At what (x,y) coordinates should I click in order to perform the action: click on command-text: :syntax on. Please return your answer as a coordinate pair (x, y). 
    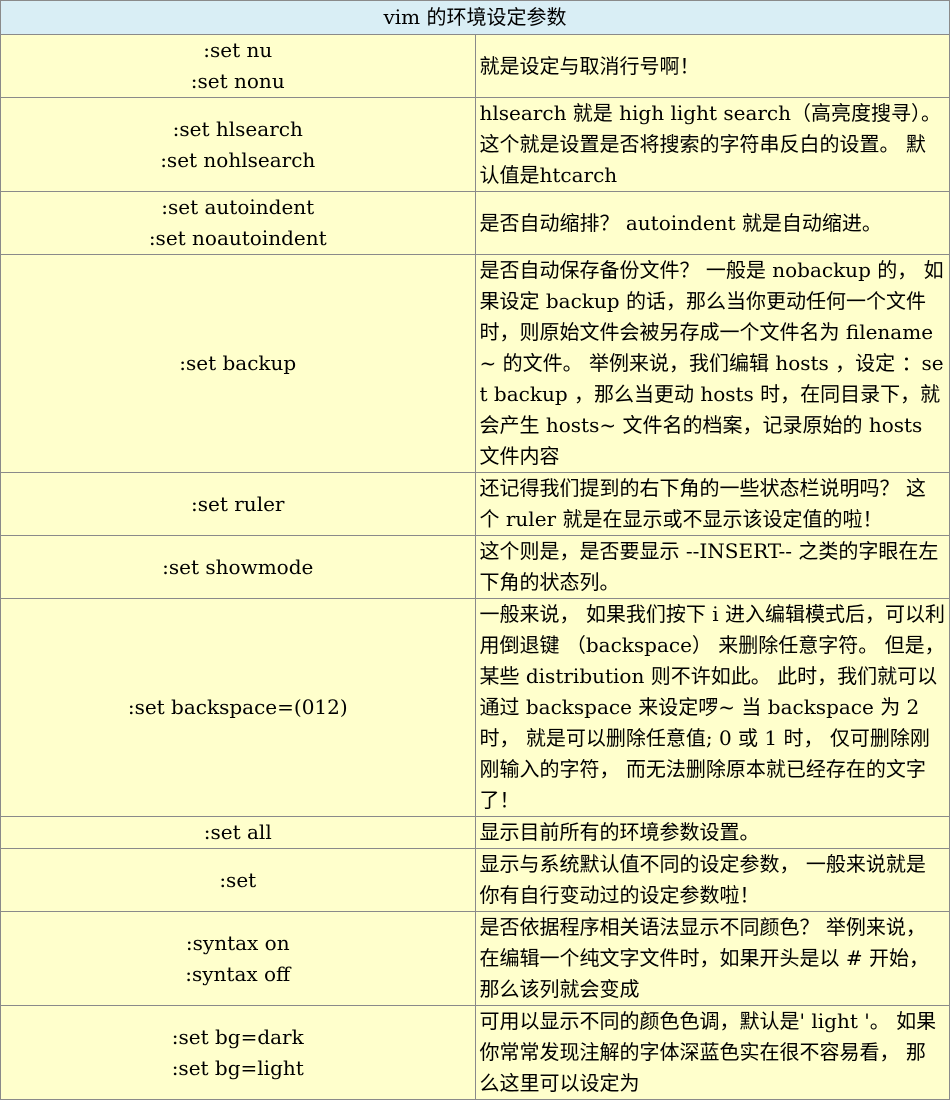
    Looking at the image, I should click on (237, 942).